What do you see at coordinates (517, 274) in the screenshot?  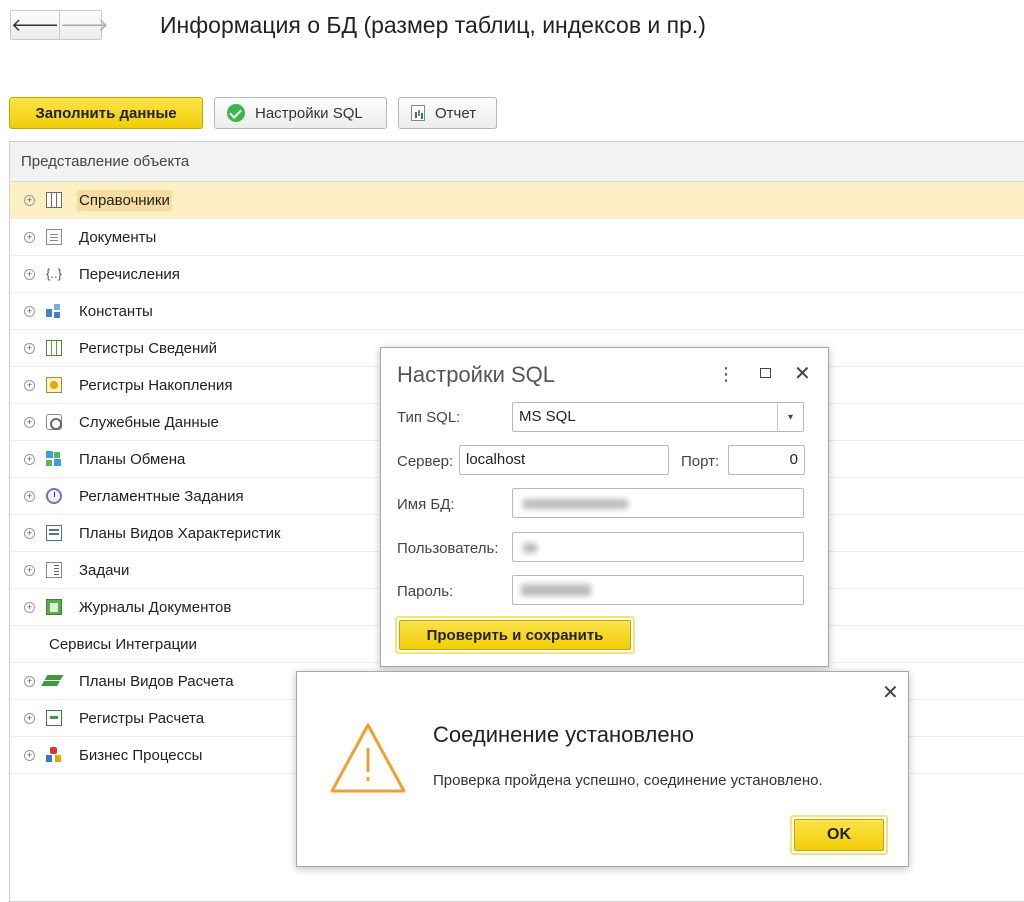 I see `tree-row: + {..} Перечисления` at bounding box center [517, 274].